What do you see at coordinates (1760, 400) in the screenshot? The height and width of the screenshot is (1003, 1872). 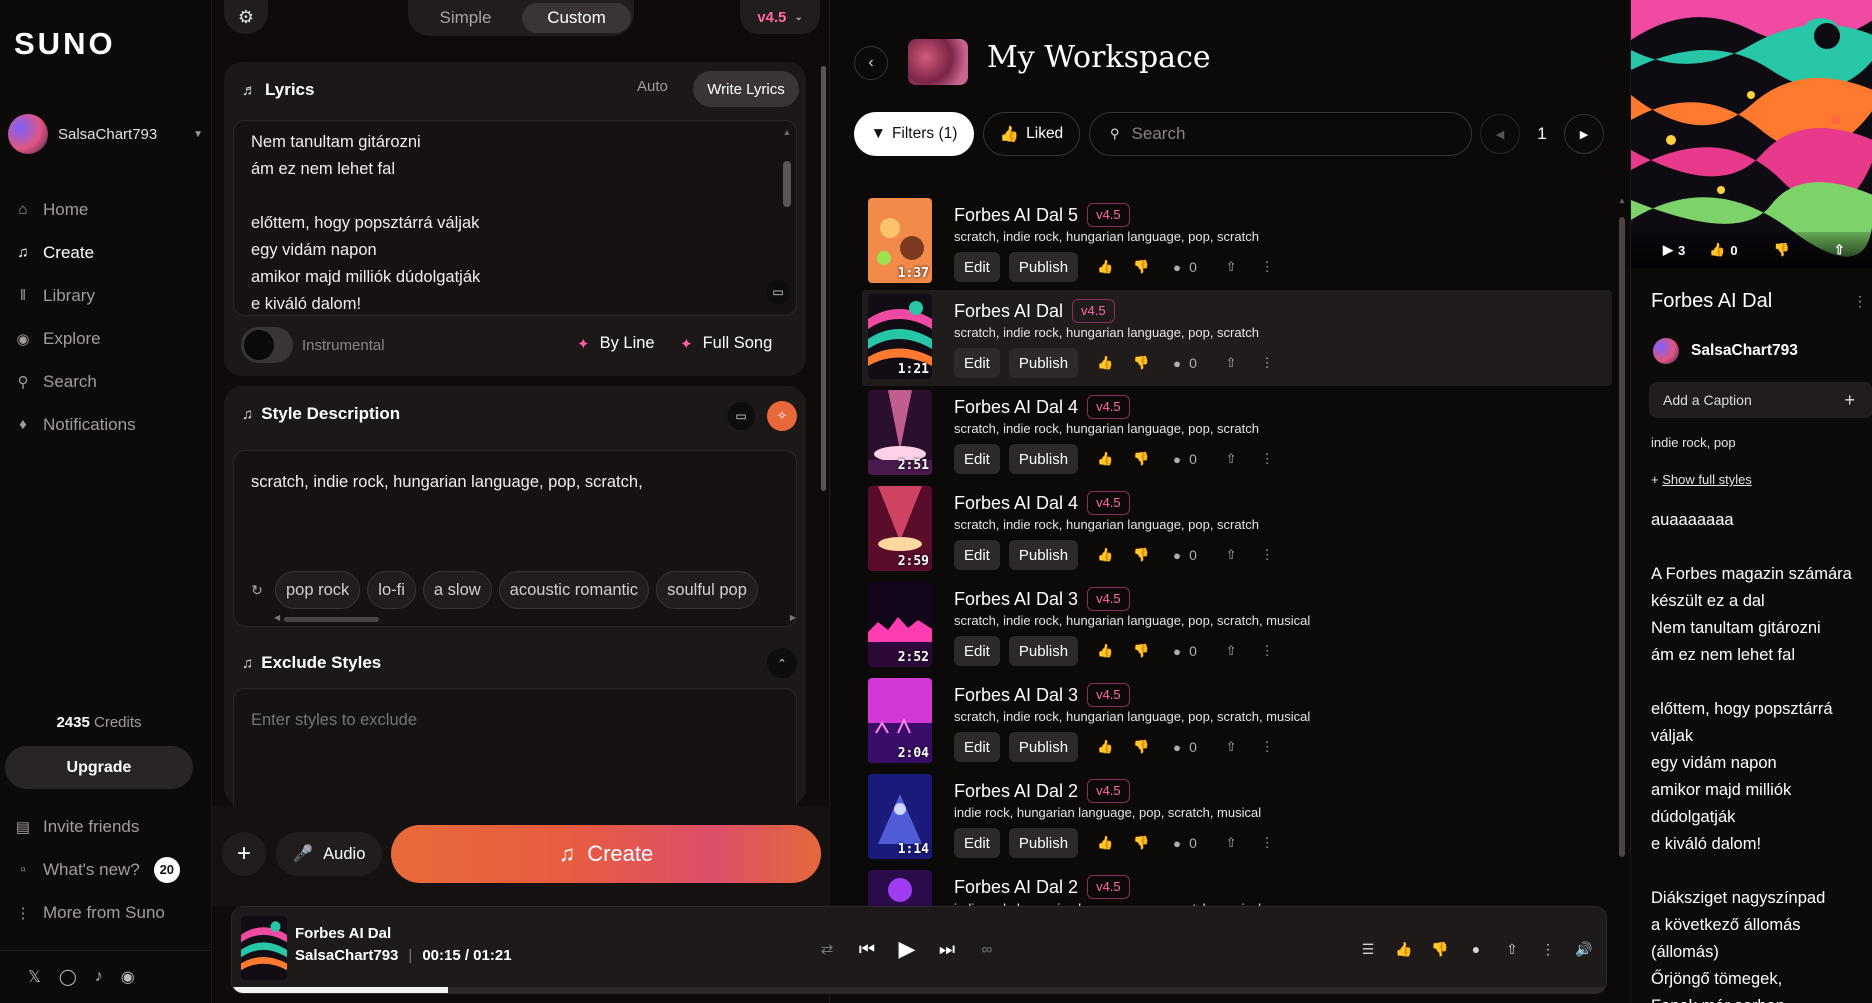 I see `add-caption-button: Add a Caption +` at bounding box center [1760, 400].